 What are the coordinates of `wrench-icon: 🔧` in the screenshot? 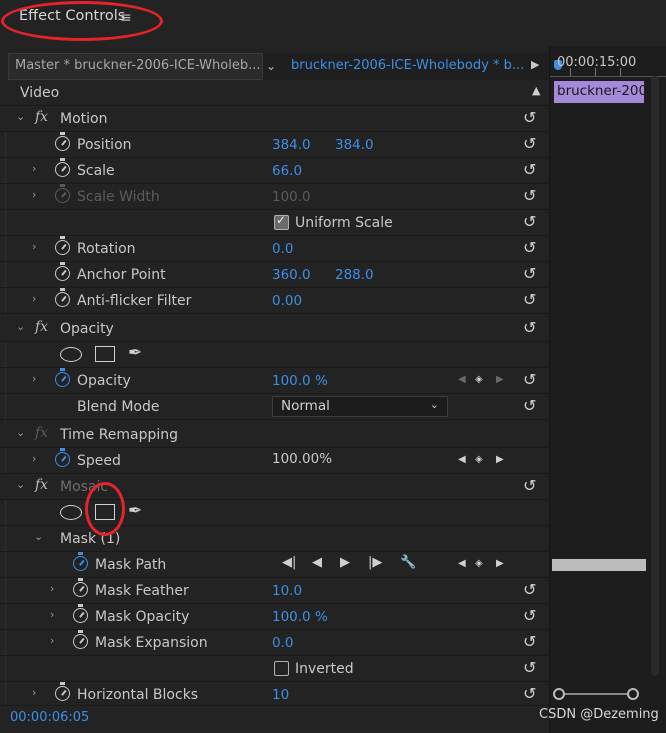 It's located at (408, 562).